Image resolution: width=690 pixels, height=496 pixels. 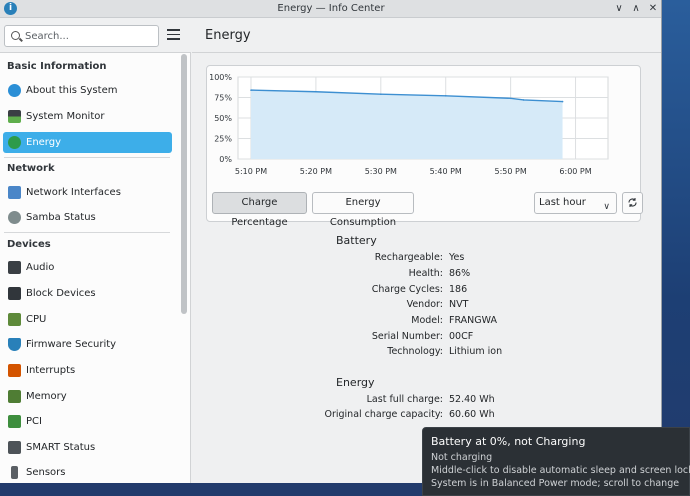 What do you see at coordinates (383, 414) in the screenshot?
I see `energy-key: Original charge capacity:` at bounding box center [383, 414].